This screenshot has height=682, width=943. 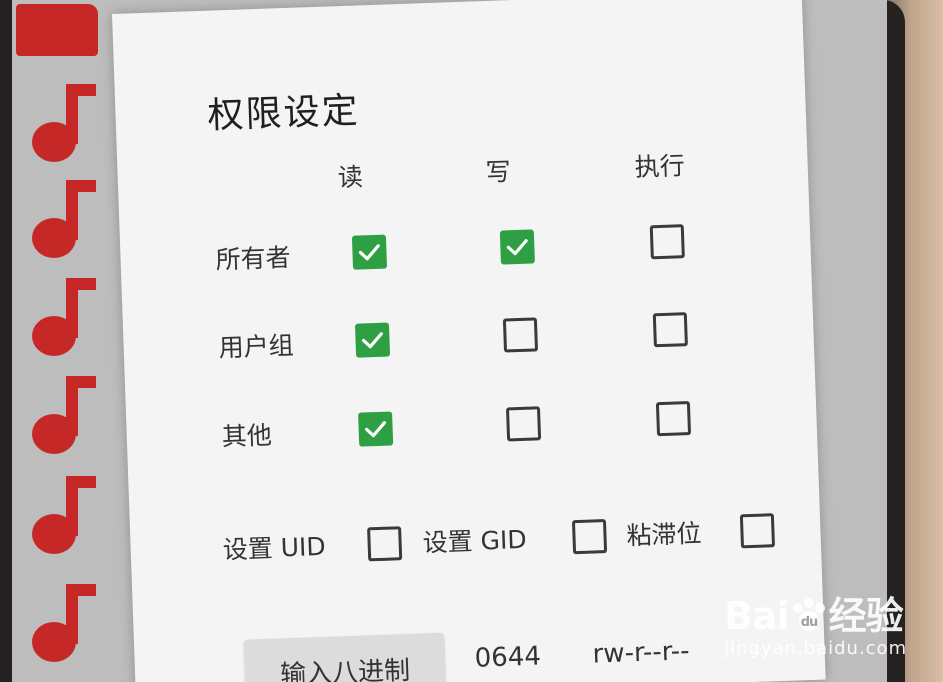 I want to click on watermark-logo: Bai du 经验, so click(x=814, y=616).